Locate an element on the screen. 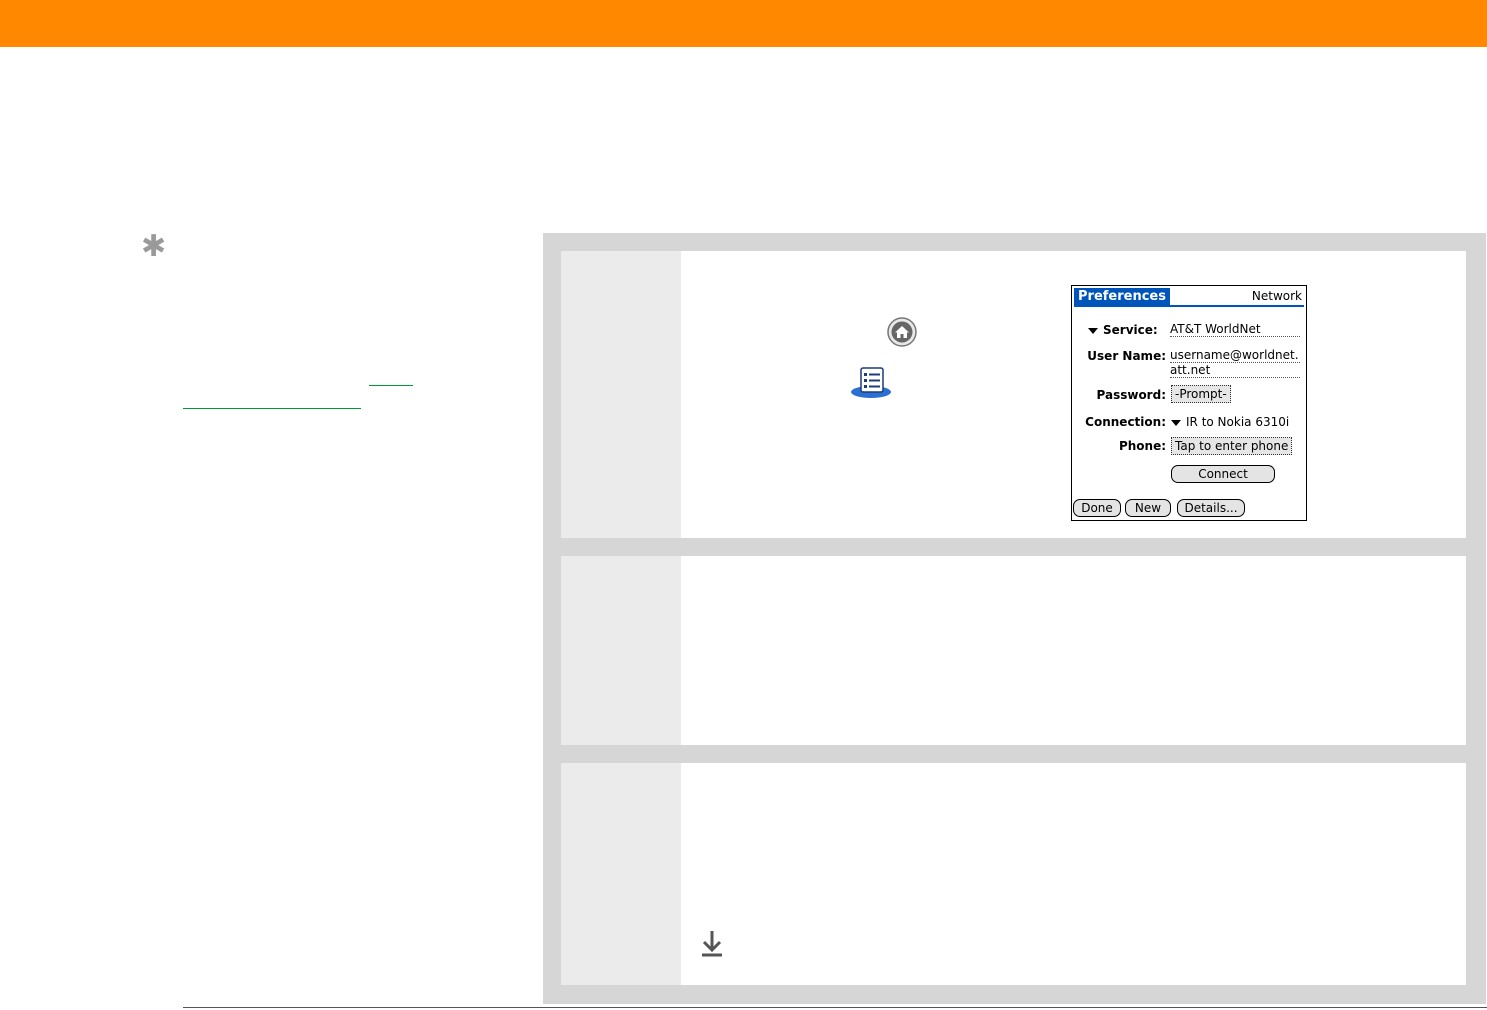  username-line-1: username@worldnet. is located at coordinates (1235, 355).